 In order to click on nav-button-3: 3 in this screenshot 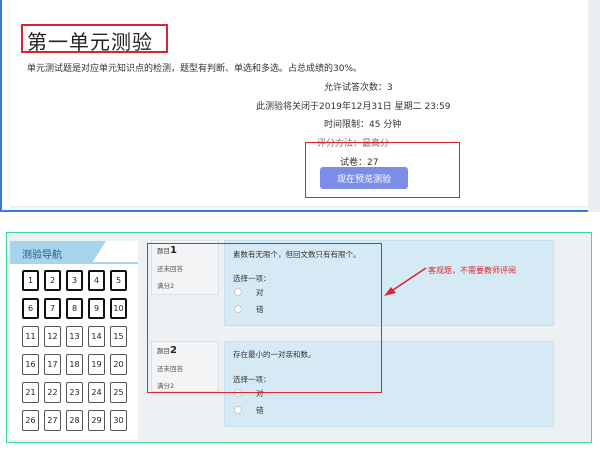, I will do `click(74, 280)`.